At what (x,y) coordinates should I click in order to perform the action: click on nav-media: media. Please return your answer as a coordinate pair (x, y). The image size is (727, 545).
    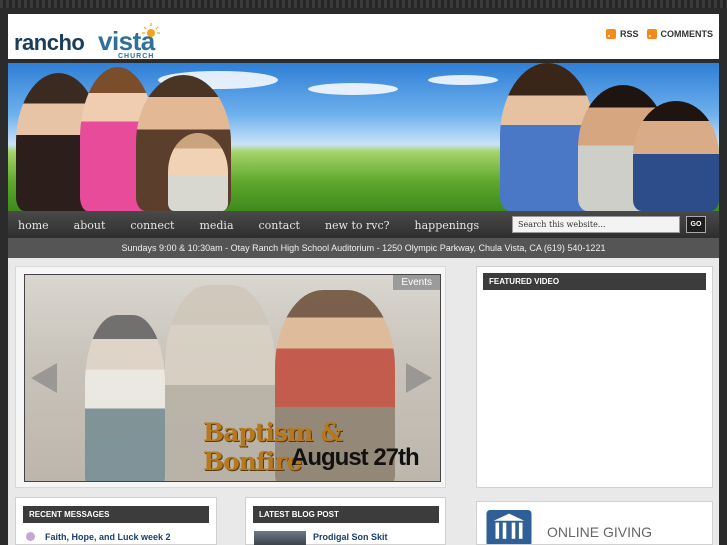
    Looking at the image, I should click on (221, 224).